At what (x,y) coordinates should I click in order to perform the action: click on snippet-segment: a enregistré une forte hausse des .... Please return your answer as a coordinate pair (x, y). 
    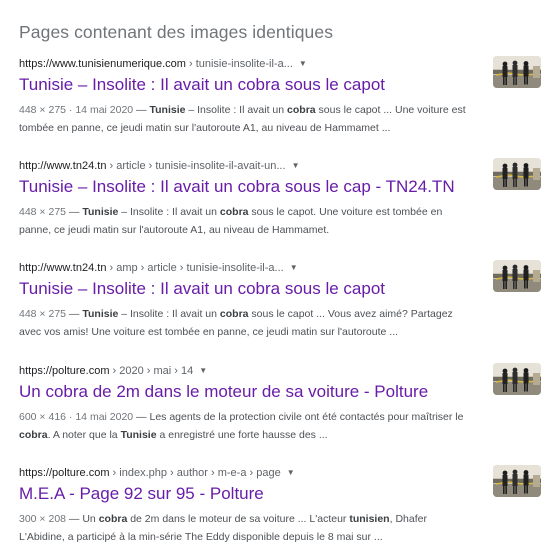
    Looking at the image, I should click on (242, 435).